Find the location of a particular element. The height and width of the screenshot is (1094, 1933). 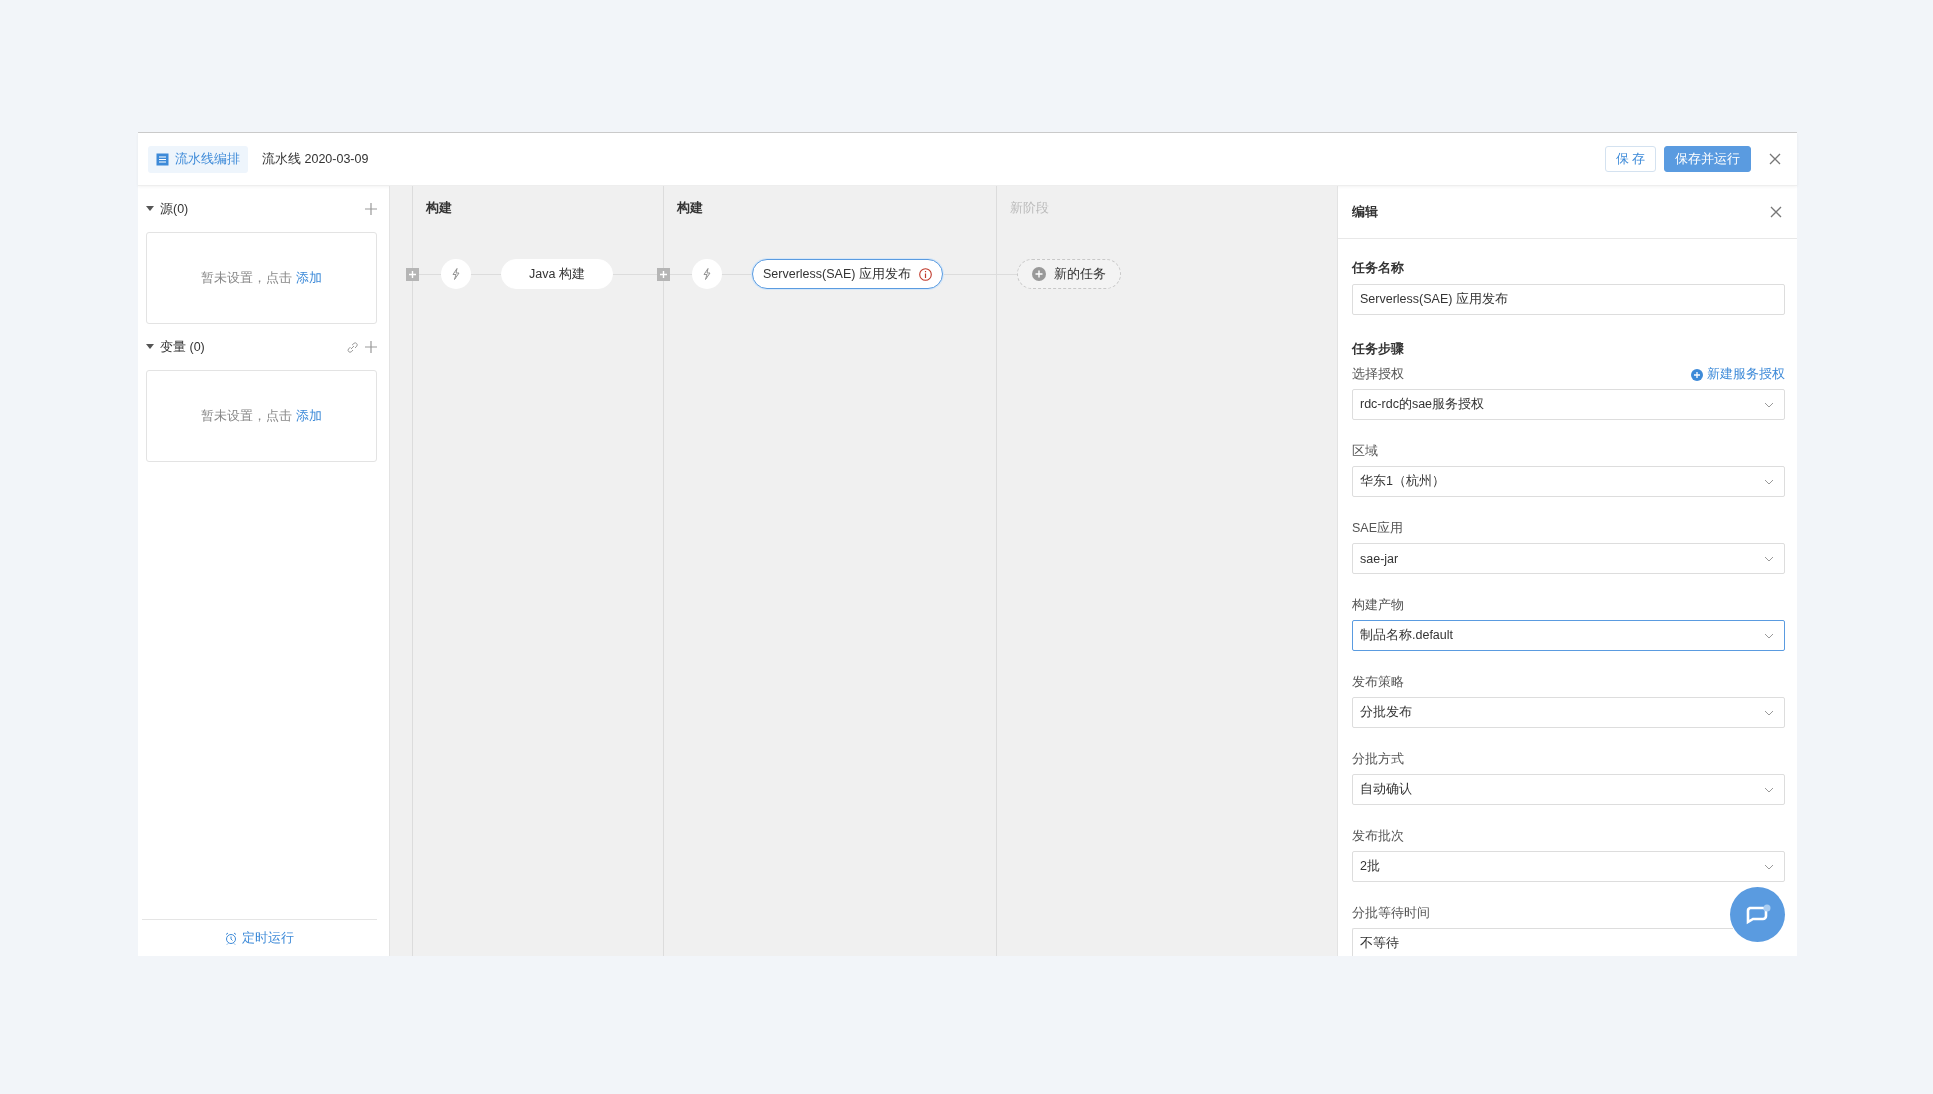

field-label: 分批等待时间 is located at coordinates (1391, 913).